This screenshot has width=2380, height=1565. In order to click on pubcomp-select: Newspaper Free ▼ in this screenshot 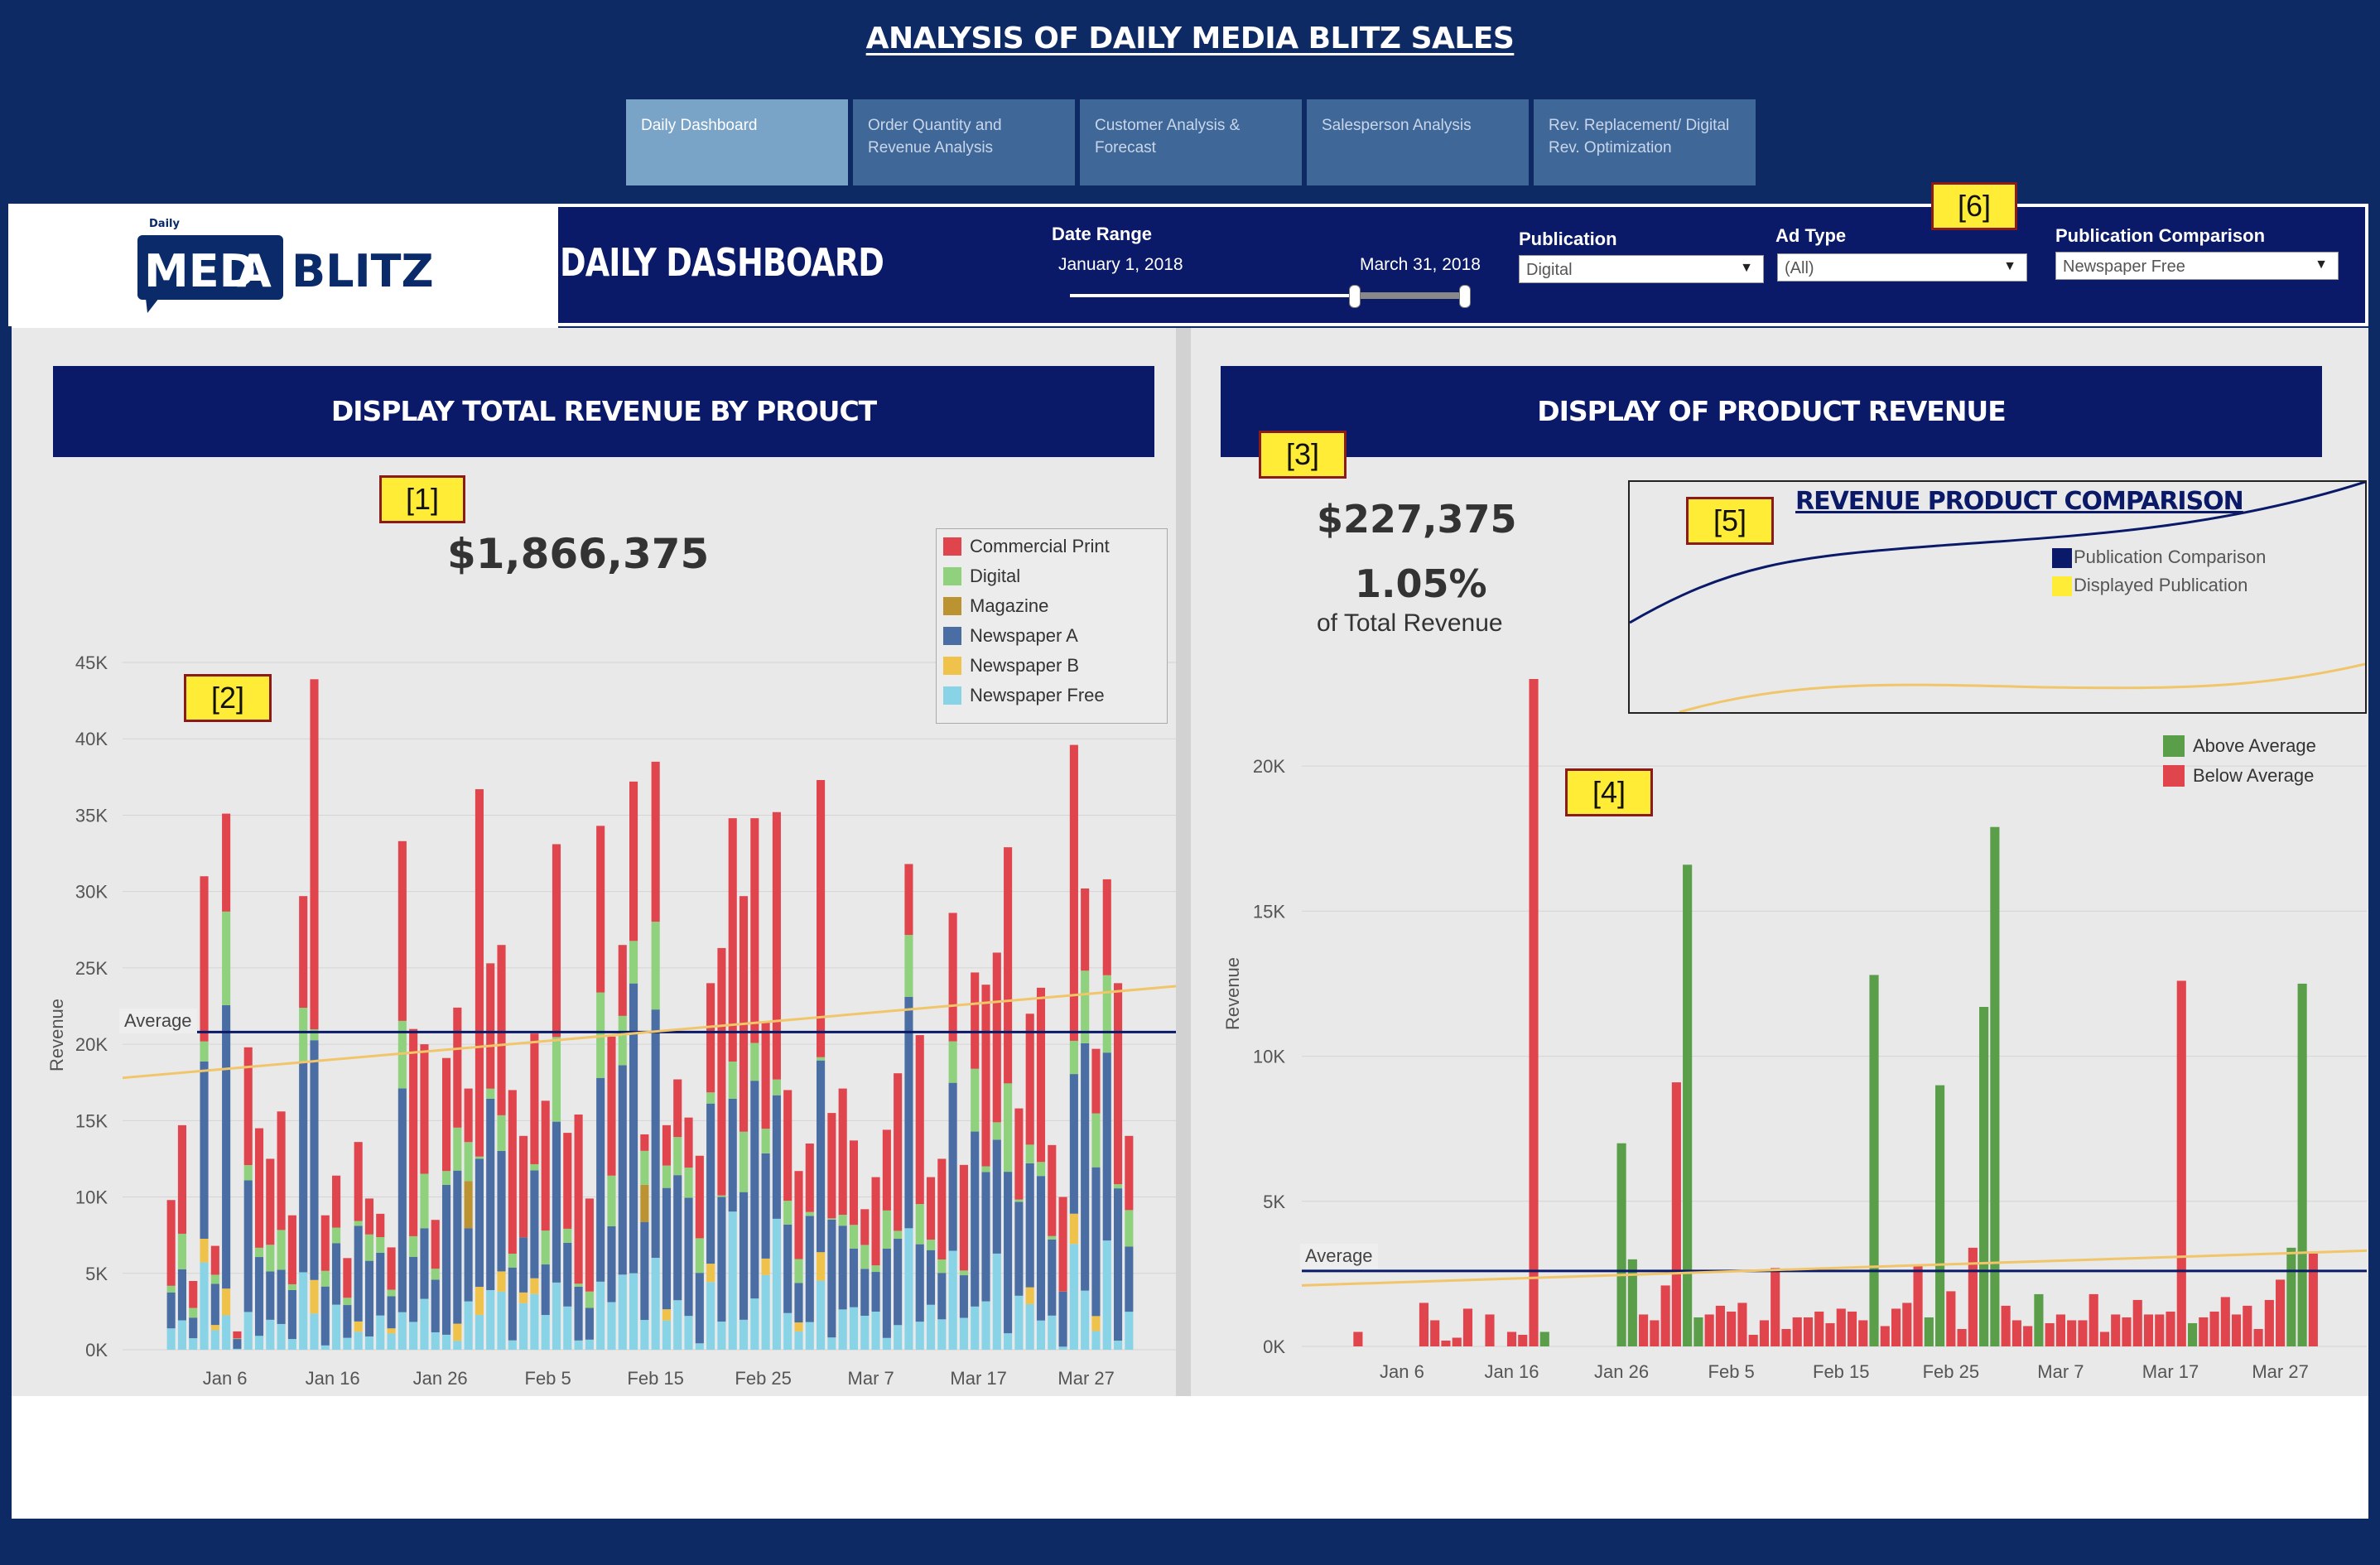, I will do `click(2197, 266)`.